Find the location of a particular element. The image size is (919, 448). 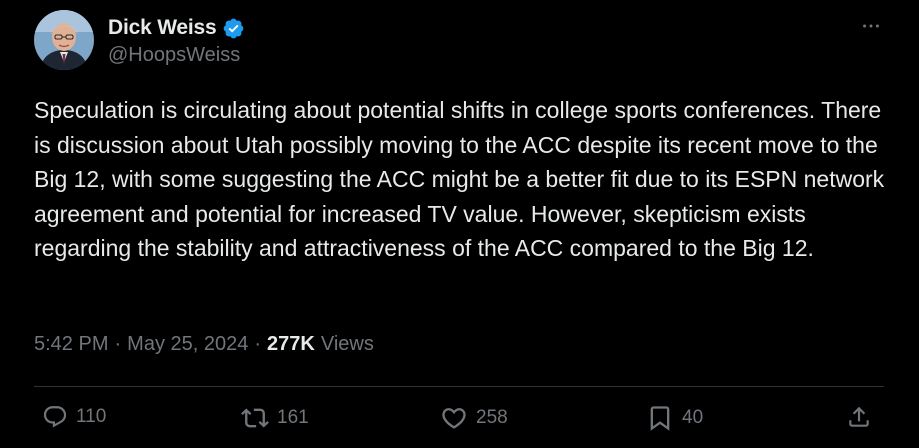

bookmark-icon is located at coordinates (660, 418).